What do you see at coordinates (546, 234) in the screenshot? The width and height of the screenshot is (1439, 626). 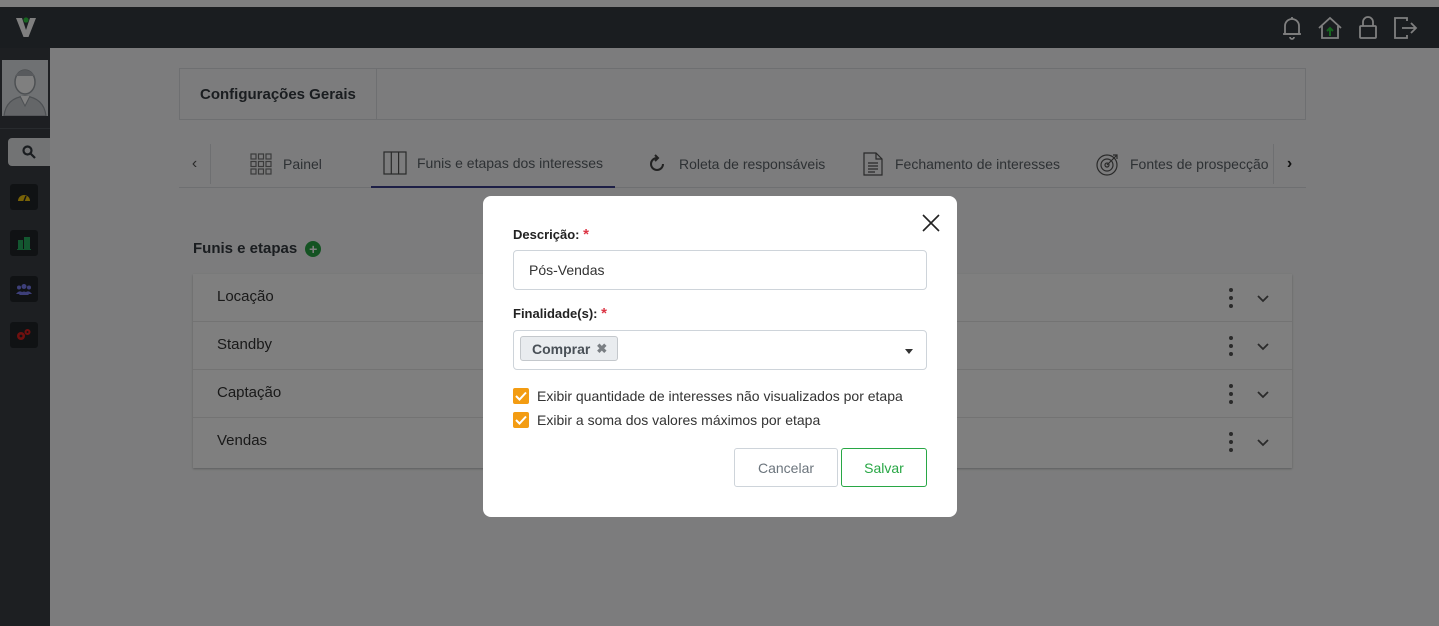 I see `description-label-text: Descrição:` at bounding box center [546, 234].